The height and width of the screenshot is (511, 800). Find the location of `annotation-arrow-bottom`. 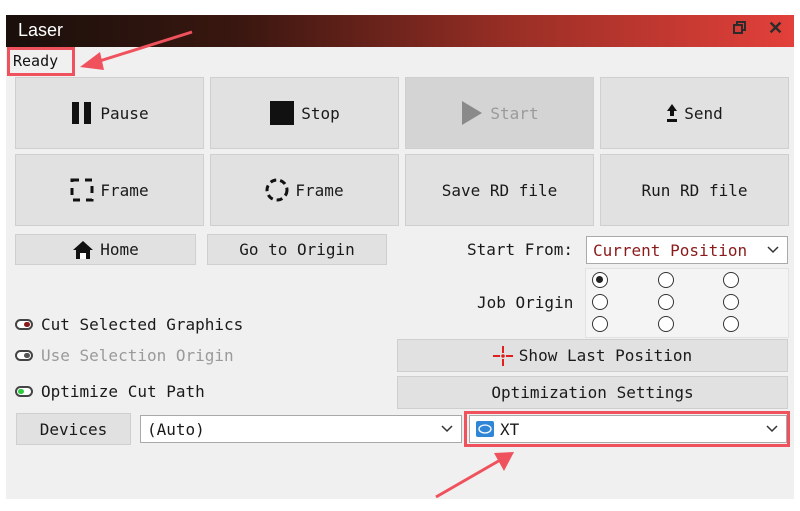

annotation-arrow-bottom is located at coordinates (474, 475).